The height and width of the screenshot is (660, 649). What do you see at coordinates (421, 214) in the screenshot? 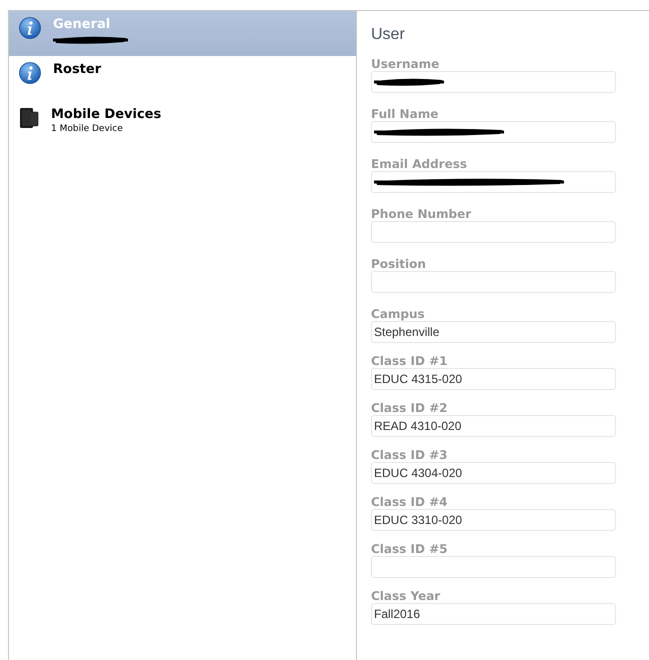
I see `field-label: Phone Number` at bounding box center [421, 214].